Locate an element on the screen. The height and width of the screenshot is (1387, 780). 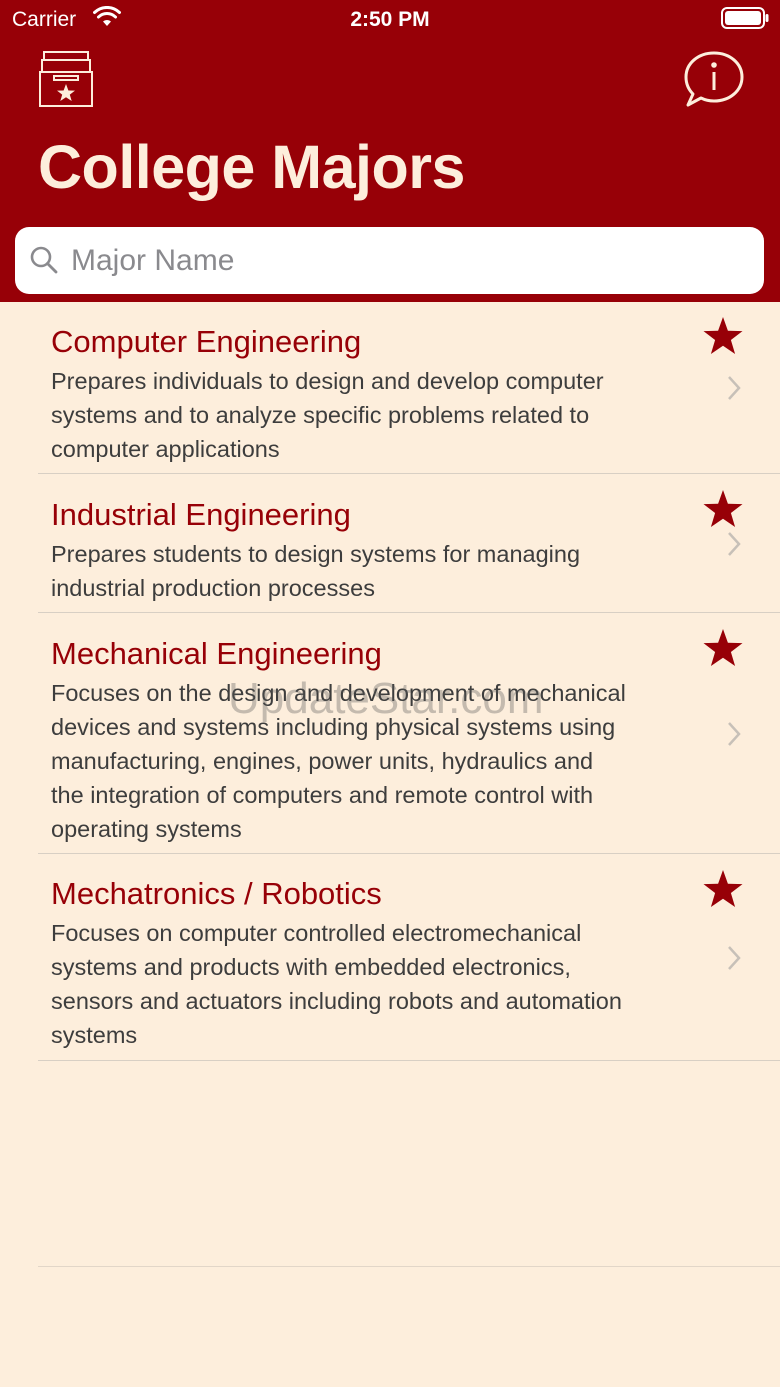
description-line: computer applications is located at coordinates (165, 449).